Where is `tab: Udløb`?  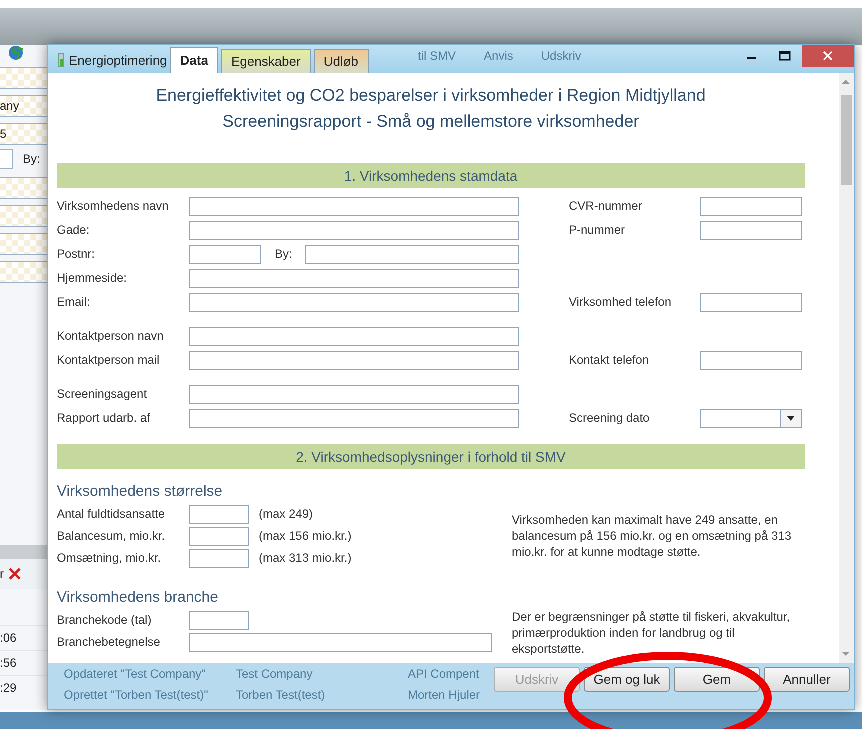
tab: Udløb is located at coordinates (341, 61).